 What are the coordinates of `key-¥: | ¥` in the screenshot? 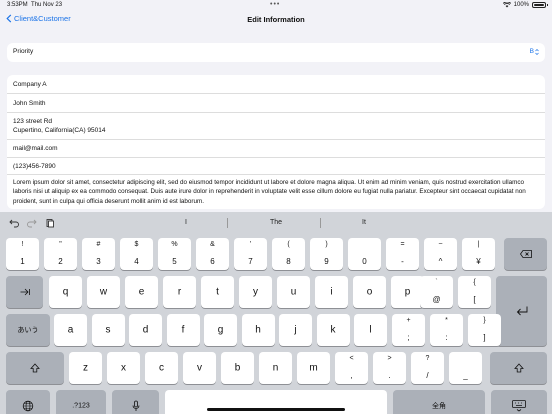 It's located at (478, 254).